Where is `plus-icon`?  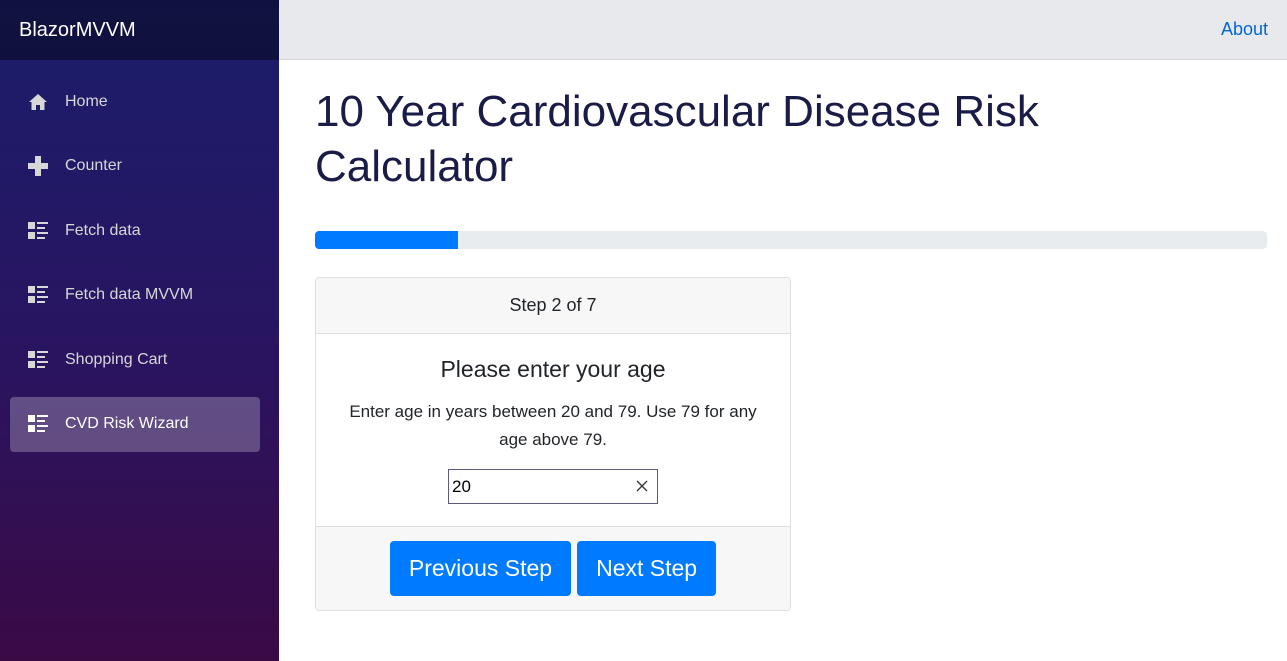 plus-icon is located at coordinates (38, 166).